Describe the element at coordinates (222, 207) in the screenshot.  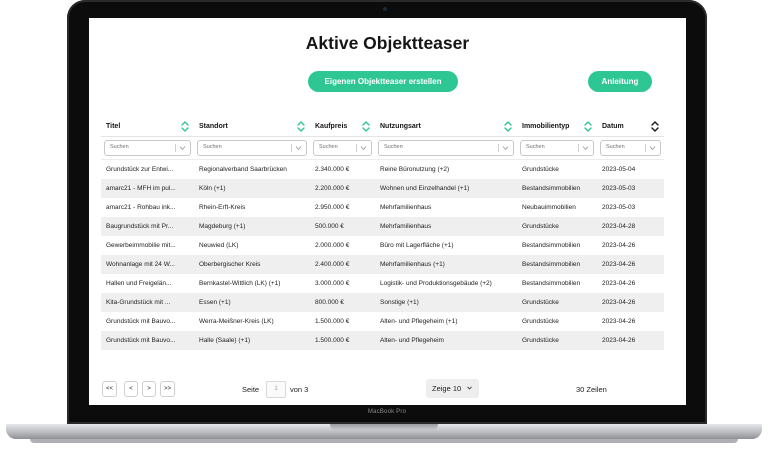
I see `table-cell: Rhein-Erft-Kreis` at that location.